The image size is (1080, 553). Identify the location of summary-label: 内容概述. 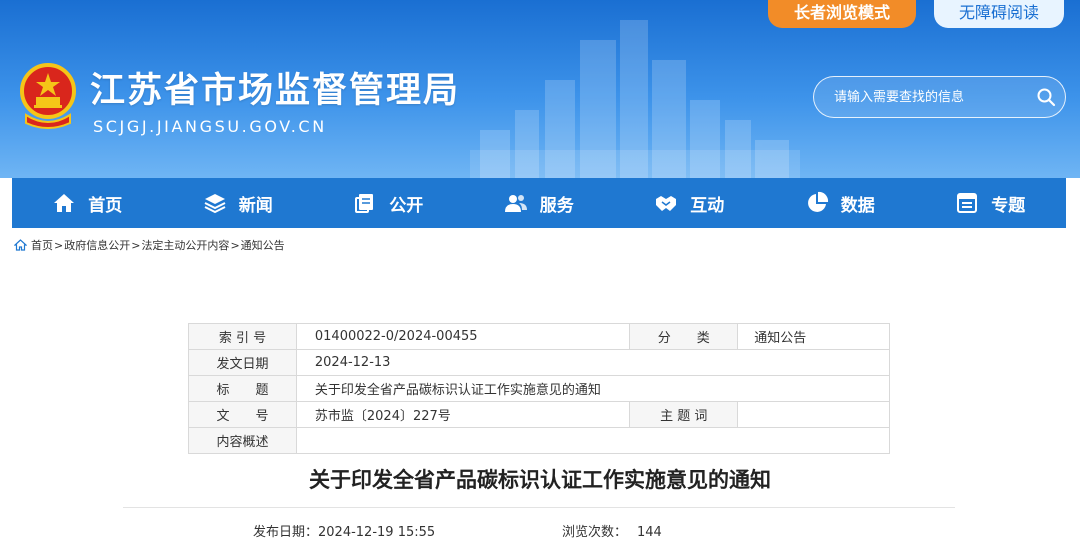
(242, 440).